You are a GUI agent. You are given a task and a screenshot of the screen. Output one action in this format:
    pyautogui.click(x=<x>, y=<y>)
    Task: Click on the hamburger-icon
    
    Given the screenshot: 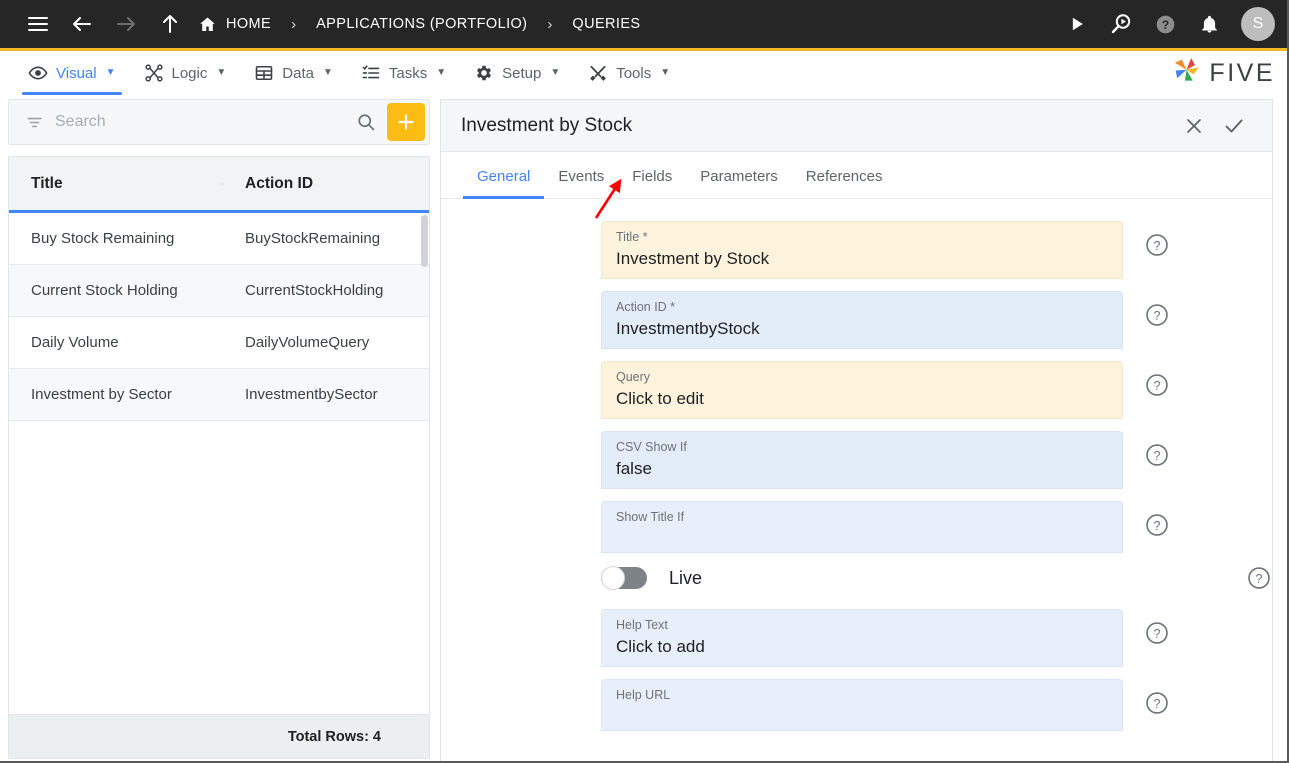 What is the action you would take?
    pyautogui.click(x=38, y=24)
    